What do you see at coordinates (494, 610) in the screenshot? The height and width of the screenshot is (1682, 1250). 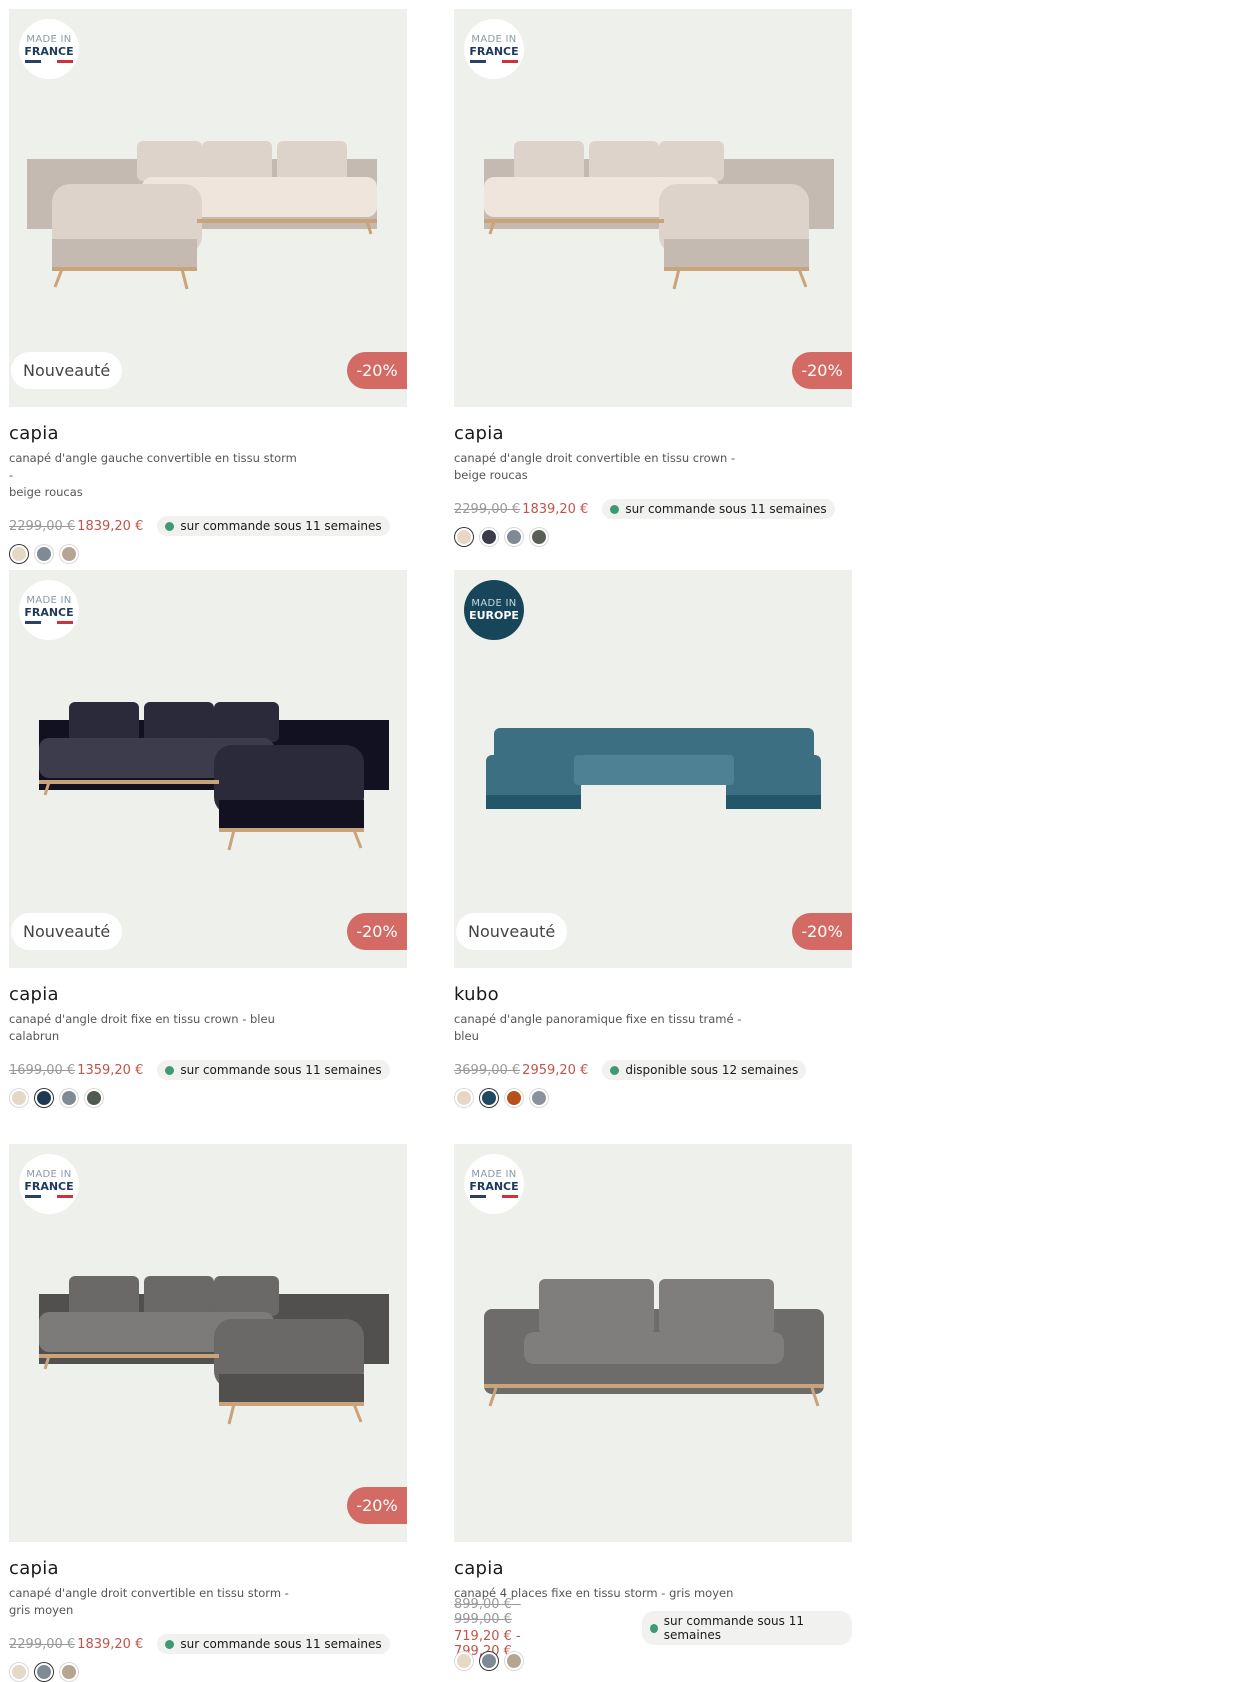 I see `made-in-badge: MADE IN EUROPE` at bounding box center [494, 610].